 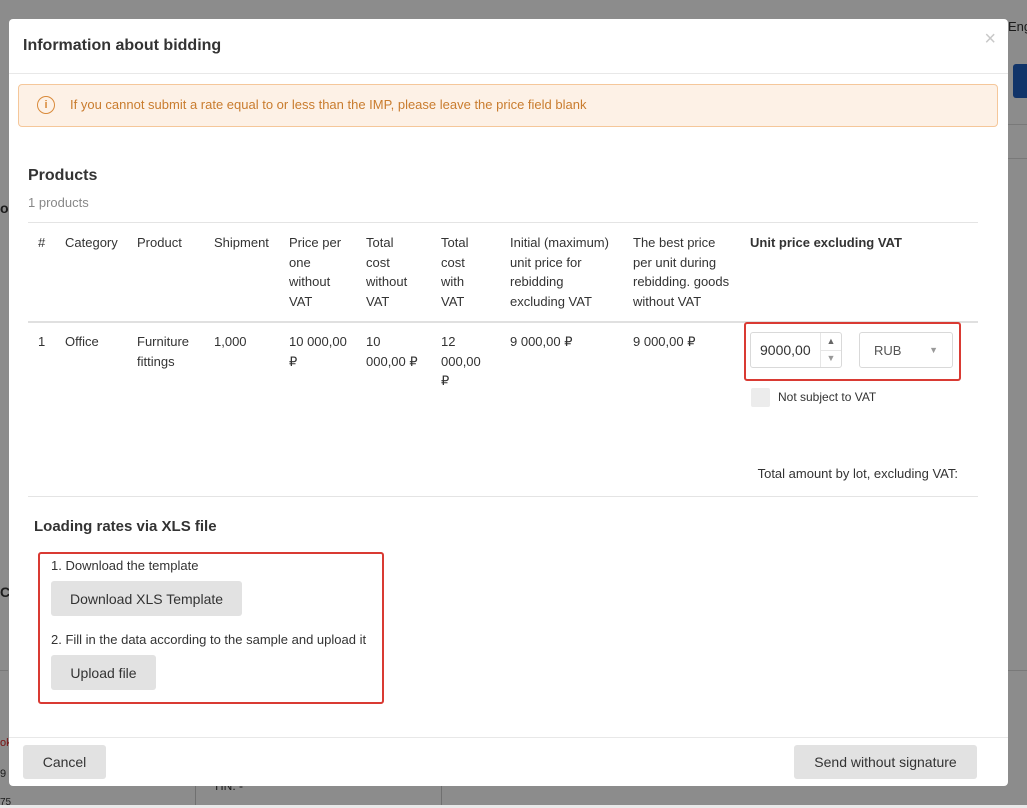 What do you see at coordinates (760, 397) in the screenshot?
I see `not-subject-vat-checkbox` at bounding box center [760, 397].